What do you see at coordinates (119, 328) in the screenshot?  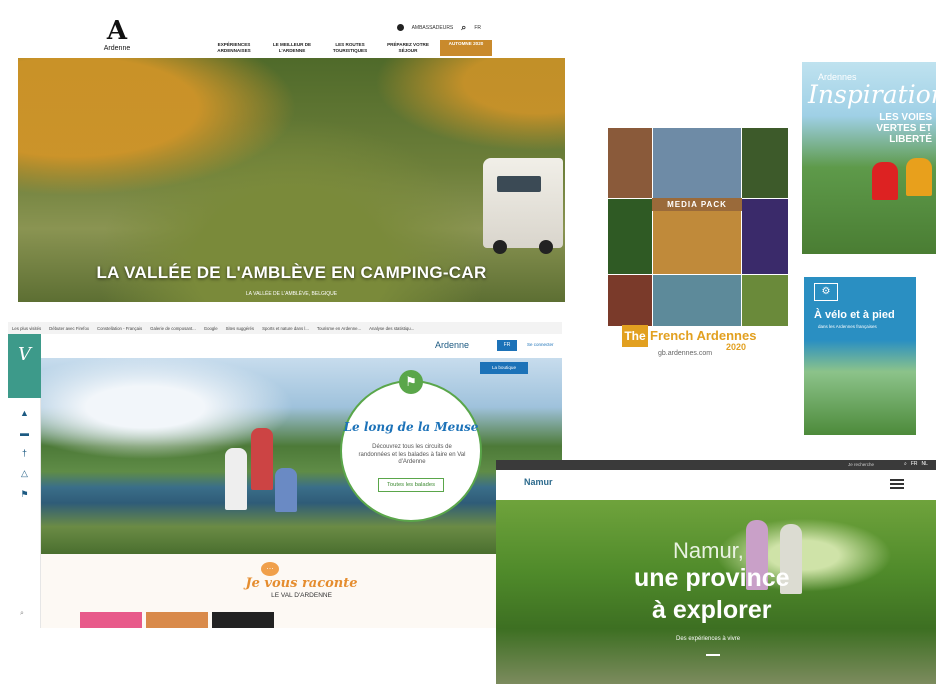 I see `bookmark-item: Constellation - Français` at bounding box center [119, 328].